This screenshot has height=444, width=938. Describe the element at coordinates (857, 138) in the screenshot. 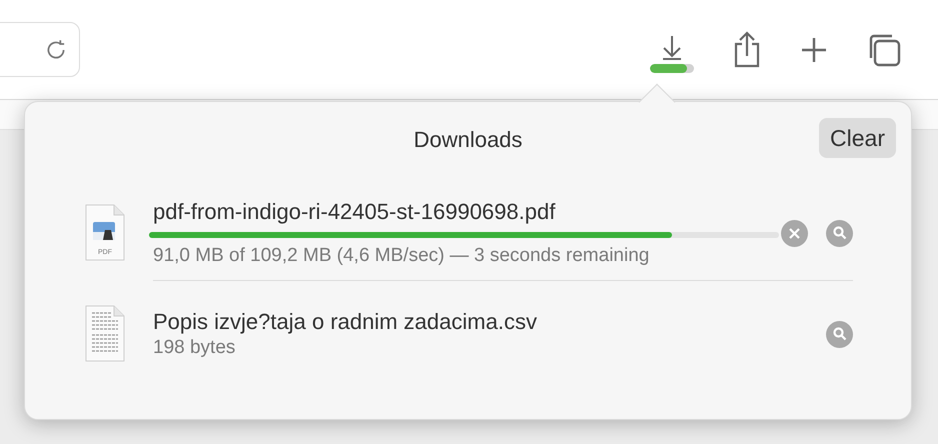

I see `clear-button: Clear` at that location.